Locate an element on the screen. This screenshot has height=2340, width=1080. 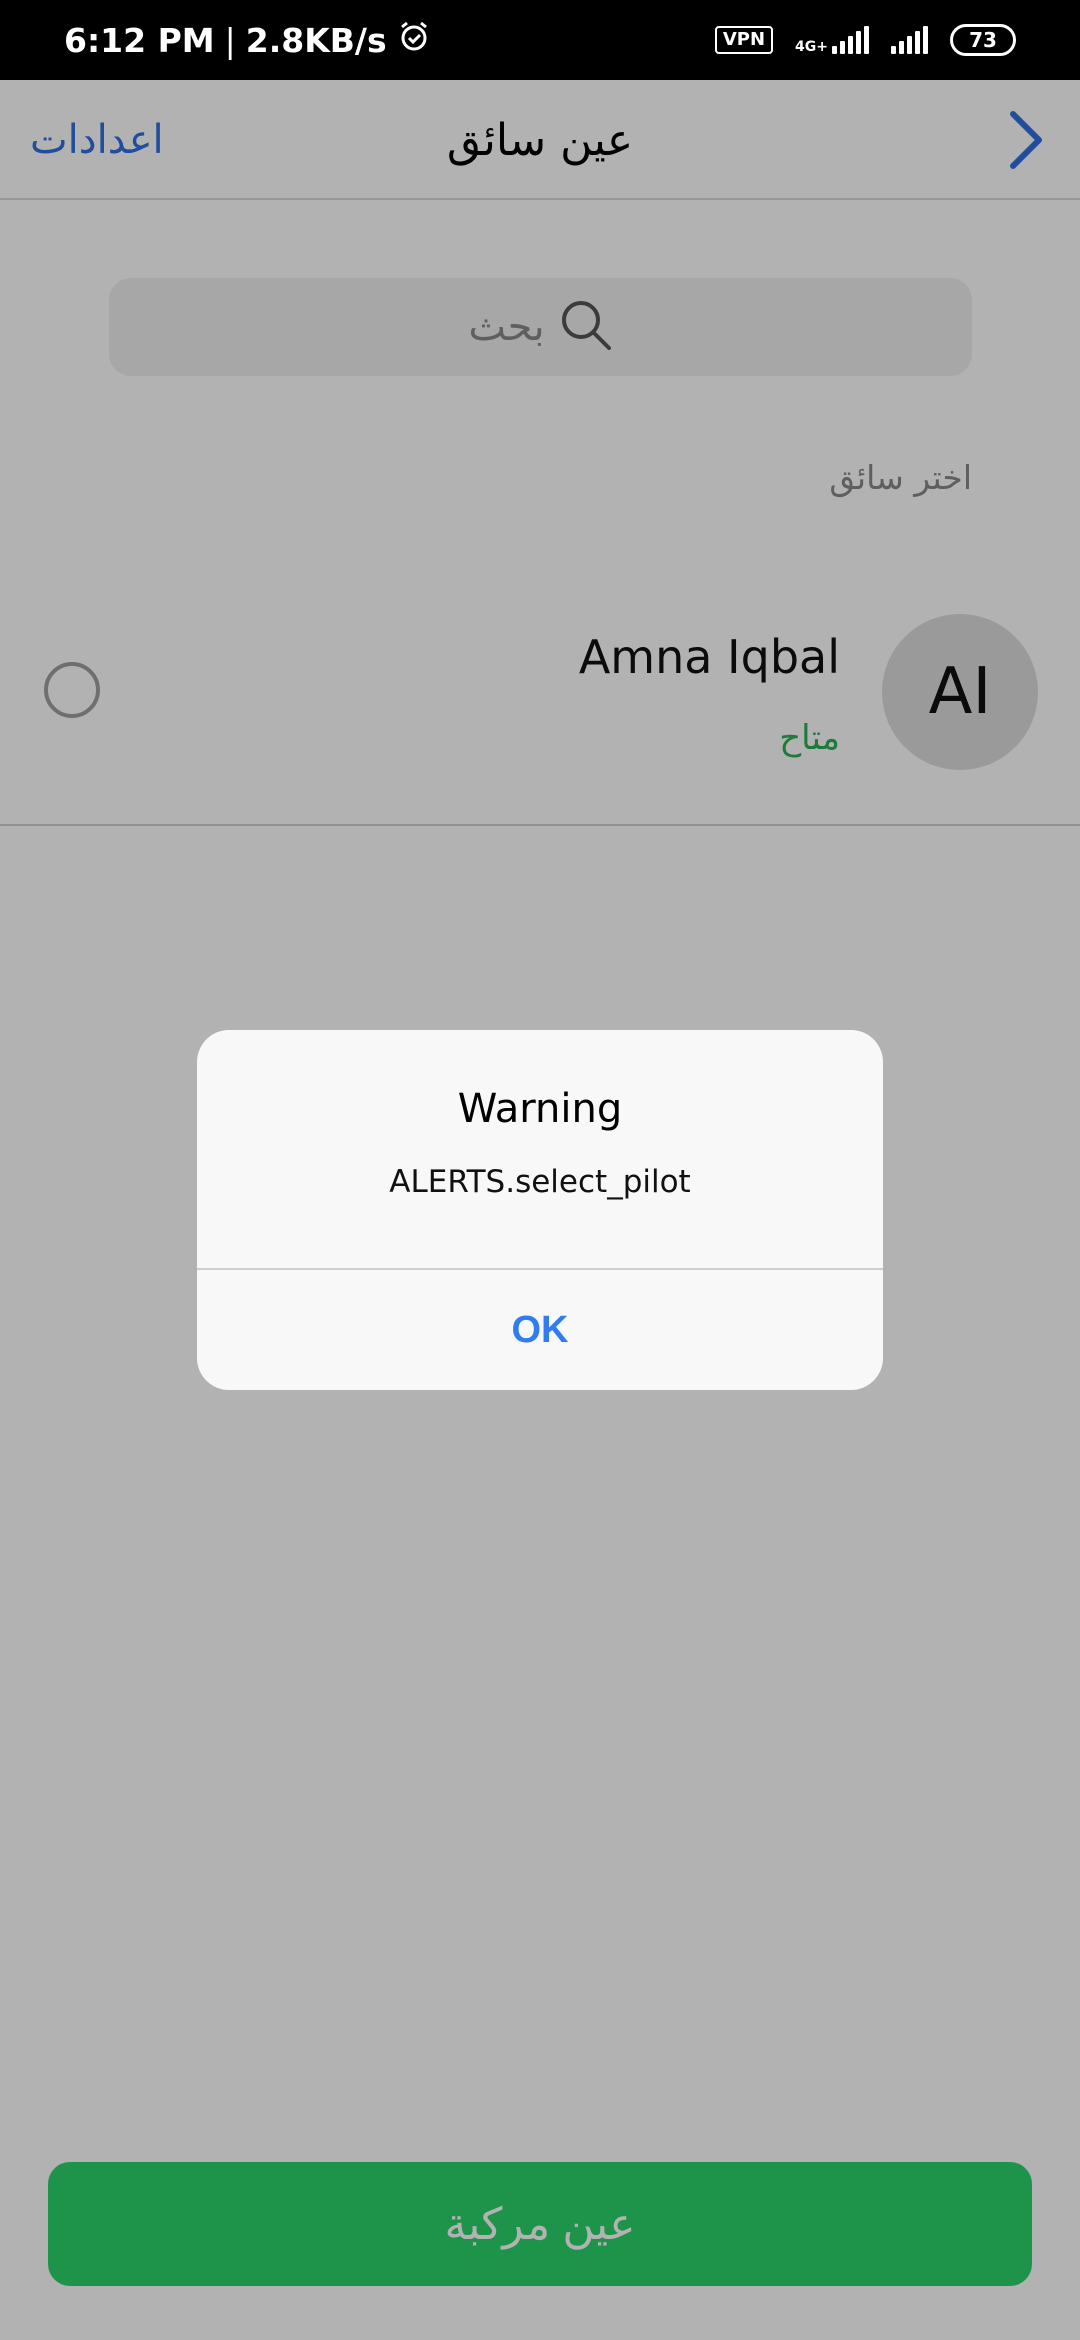
status-speed: 2.8KB/s is located at coordinates (316, 40).